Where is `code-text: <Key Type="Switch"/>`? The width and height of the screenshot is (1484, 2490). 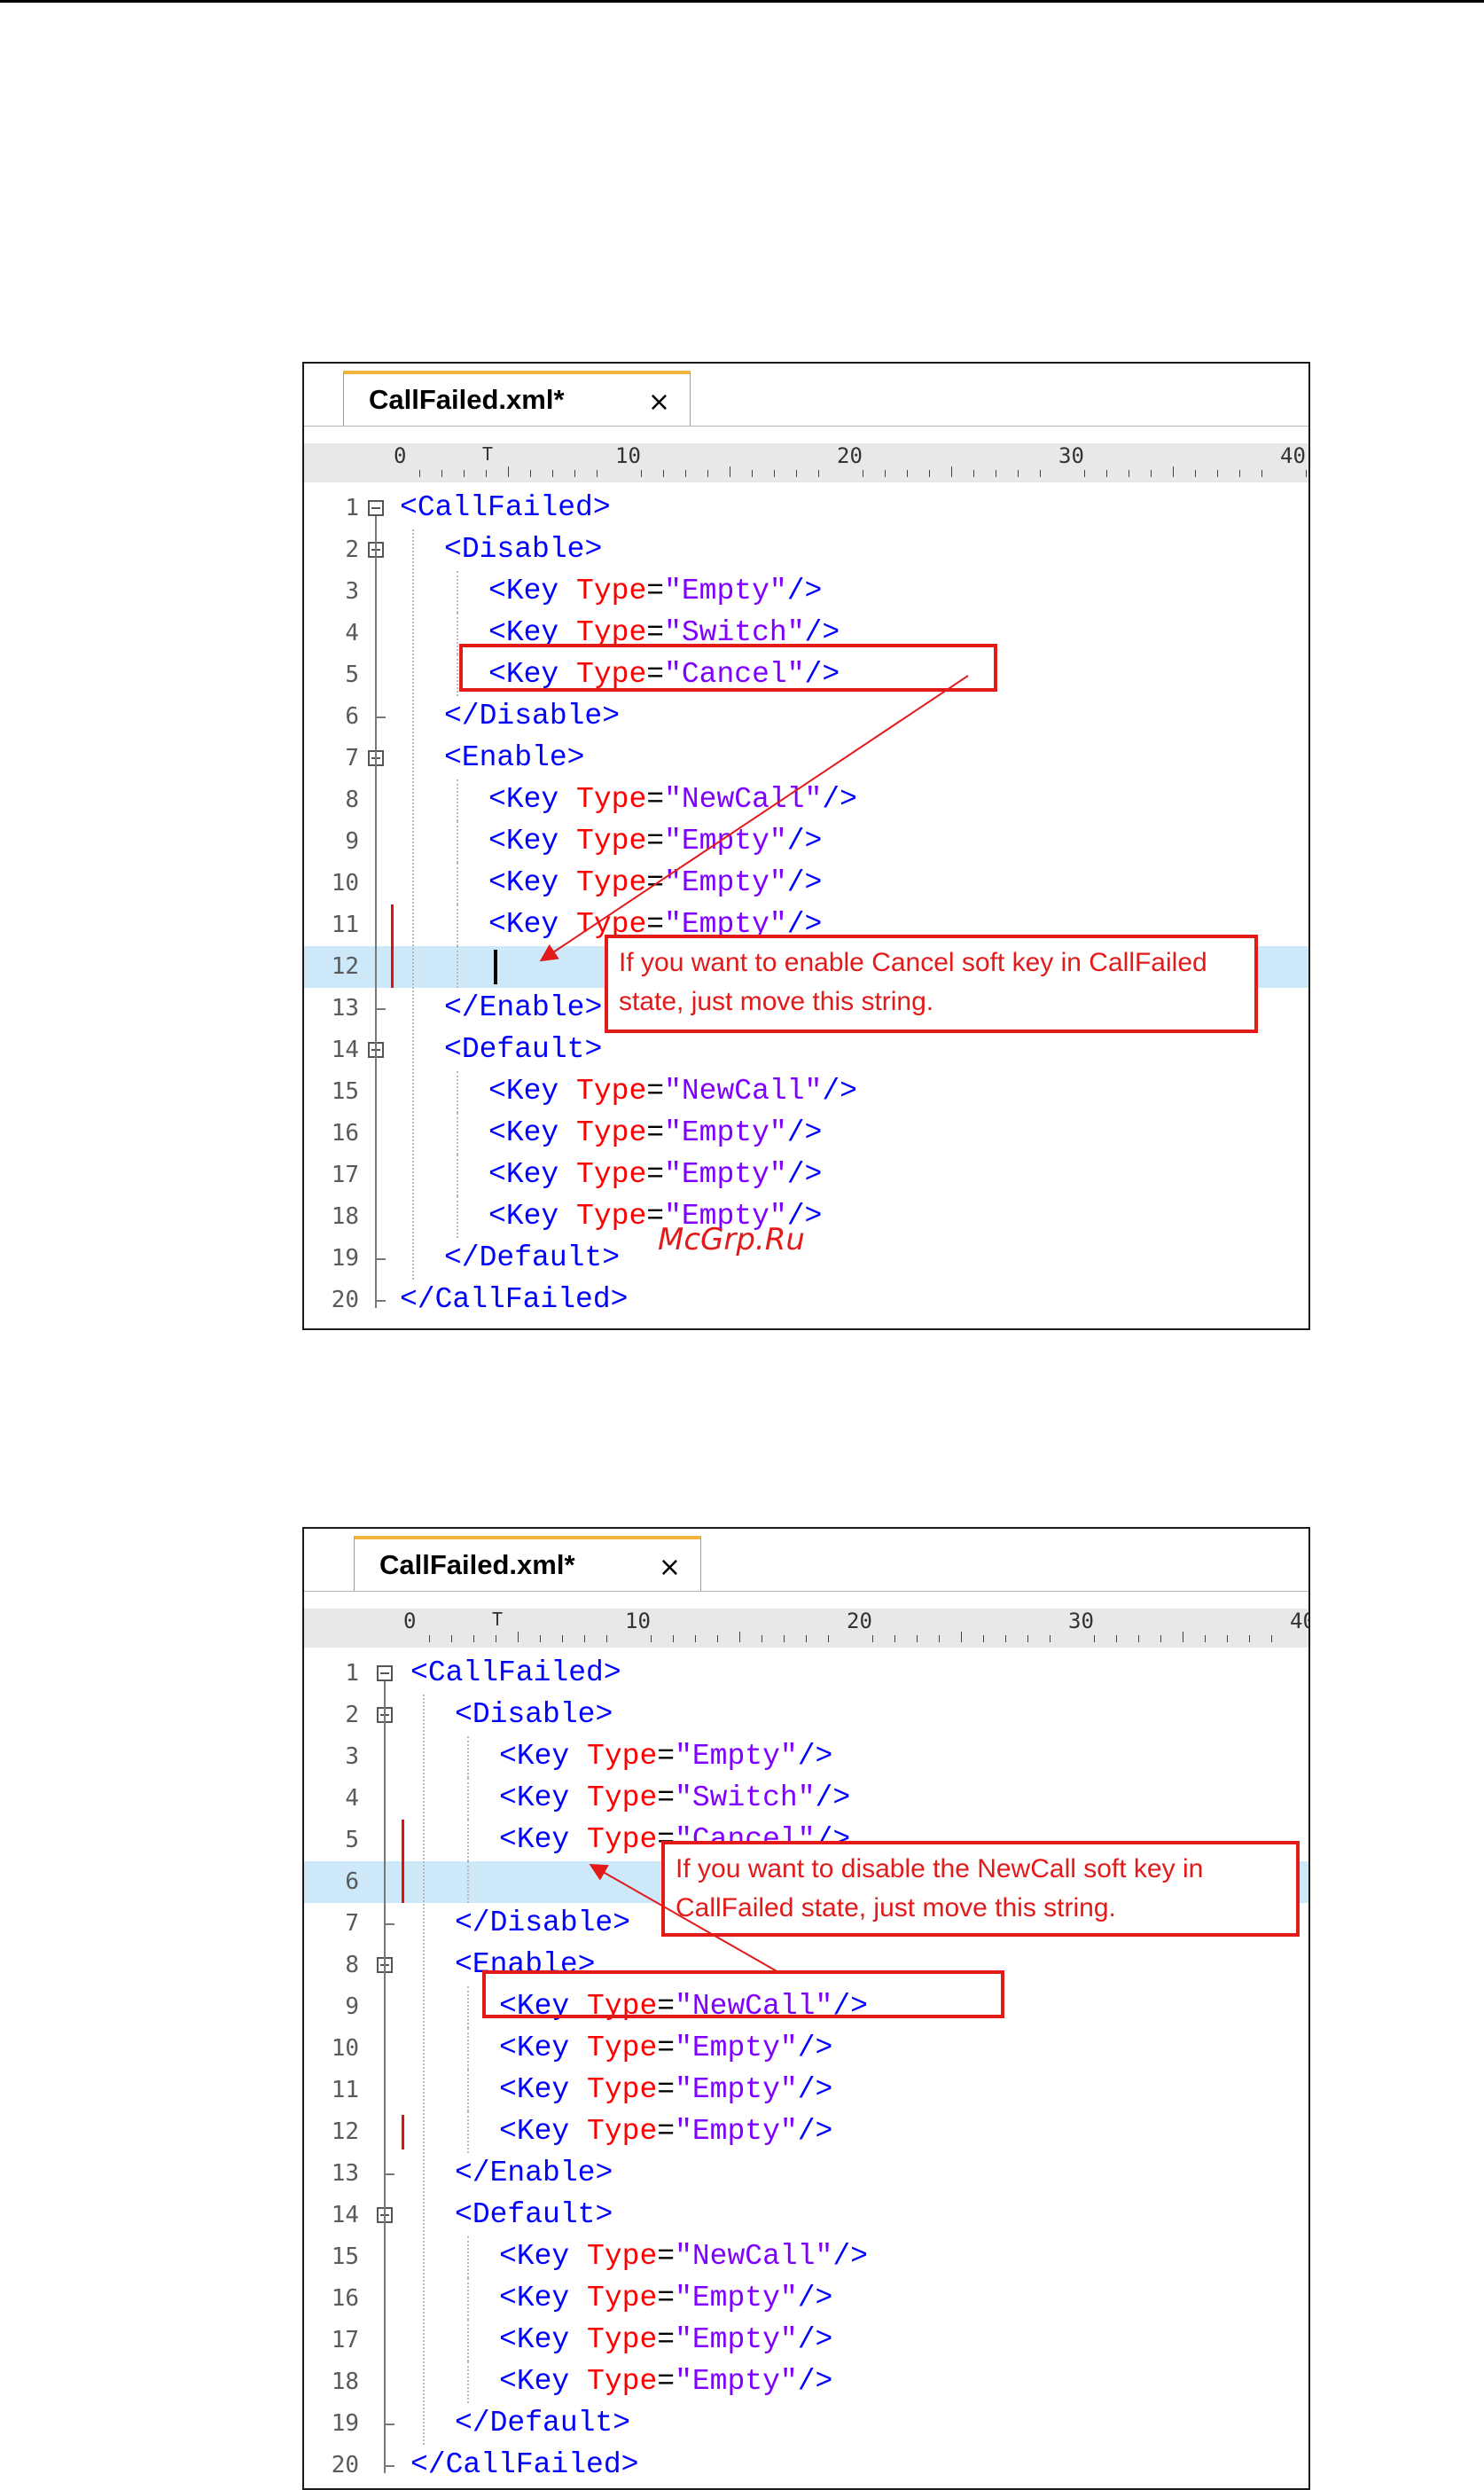
code-text: <Key Type="Switch"/> is located at coordinates (675, 1797).